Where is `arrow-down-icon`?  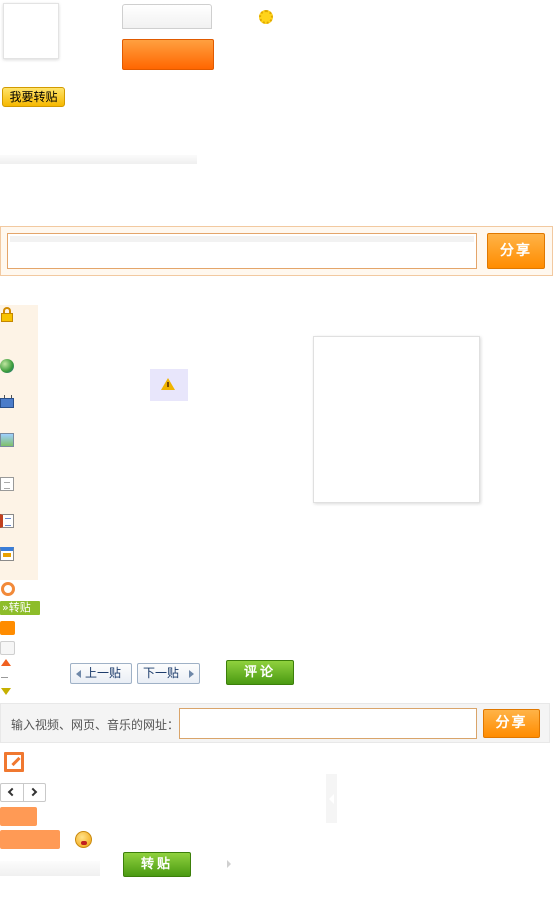 arrow-down-icon is located at coordinates (6, 691).